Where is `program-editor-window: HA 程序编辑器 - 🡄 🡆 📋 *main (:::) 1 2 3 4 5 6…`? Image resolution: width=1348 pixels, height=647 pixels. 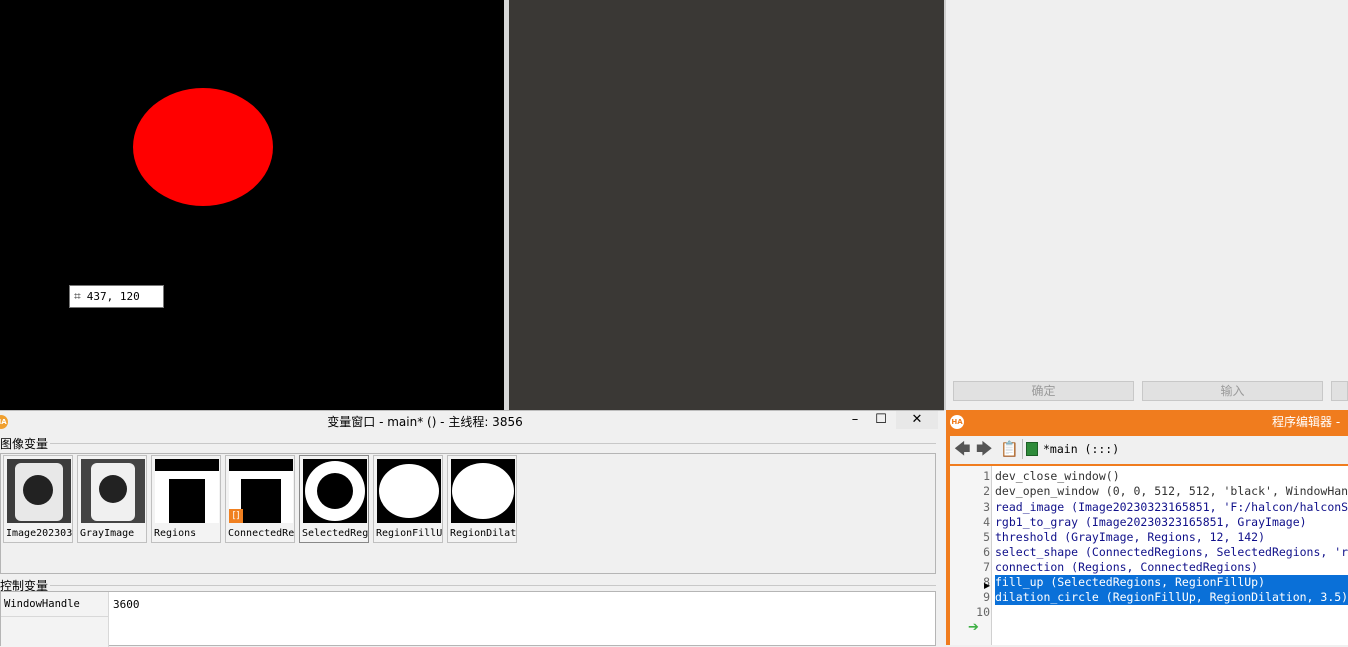
program-editor-window: HA 程序编辑器 - 🡄 🡆 📋 *main (:::) 1 2 3 4 5 6… is located at coordinates (1147, 527).